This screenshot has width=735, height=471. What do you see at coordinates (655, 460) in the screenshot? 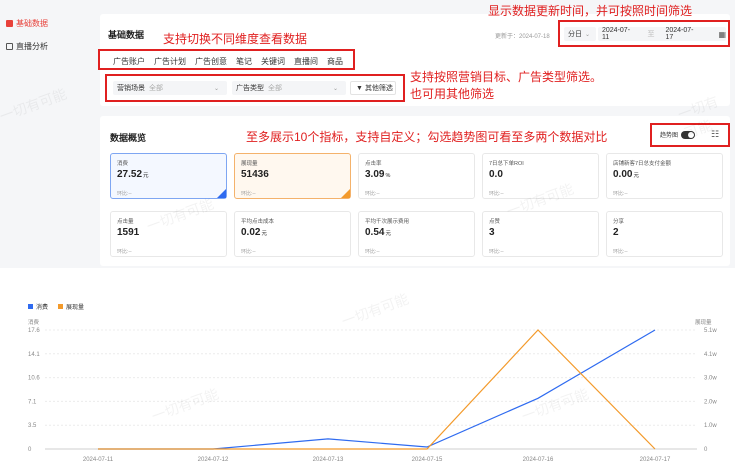
I see `x-tick-label: 2024-07-17` at bounding box center [655, 460].